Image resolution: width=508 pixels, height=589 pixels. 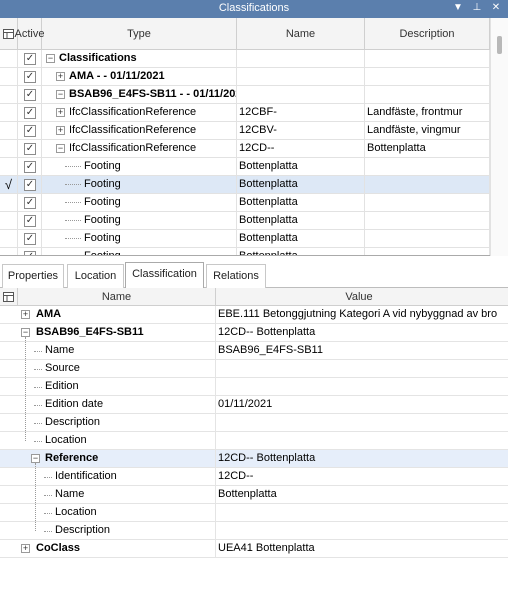 What do you see at coordinates (9, 95) in the screenshot?
I see `row-indicator` at bounding box center [9, 95].